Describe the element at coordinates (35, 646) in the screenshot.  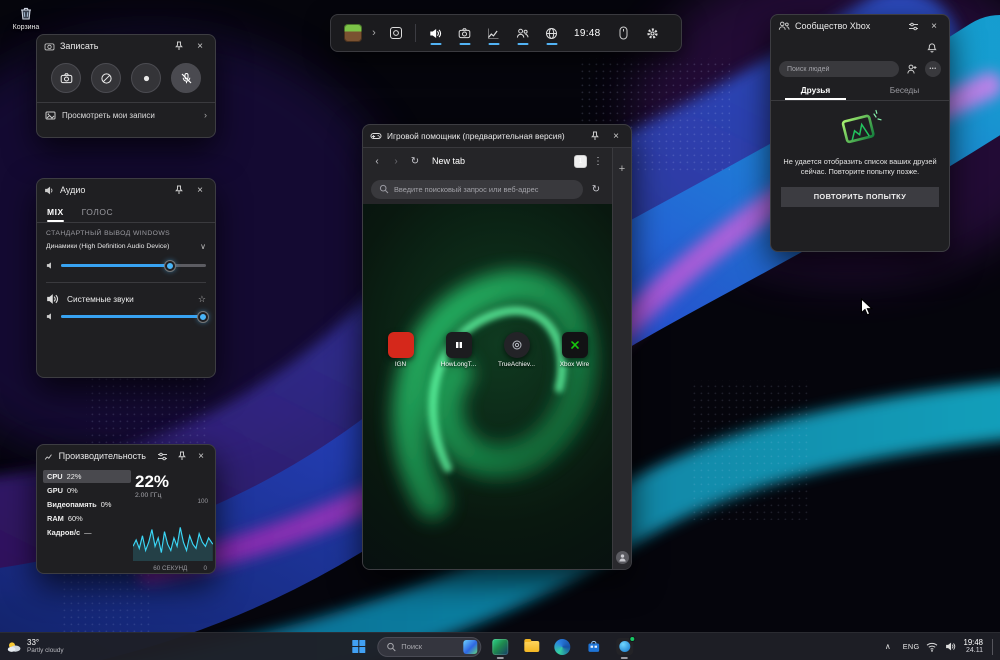
I see `weather-widget: 33° Partly cloudy` at that location.